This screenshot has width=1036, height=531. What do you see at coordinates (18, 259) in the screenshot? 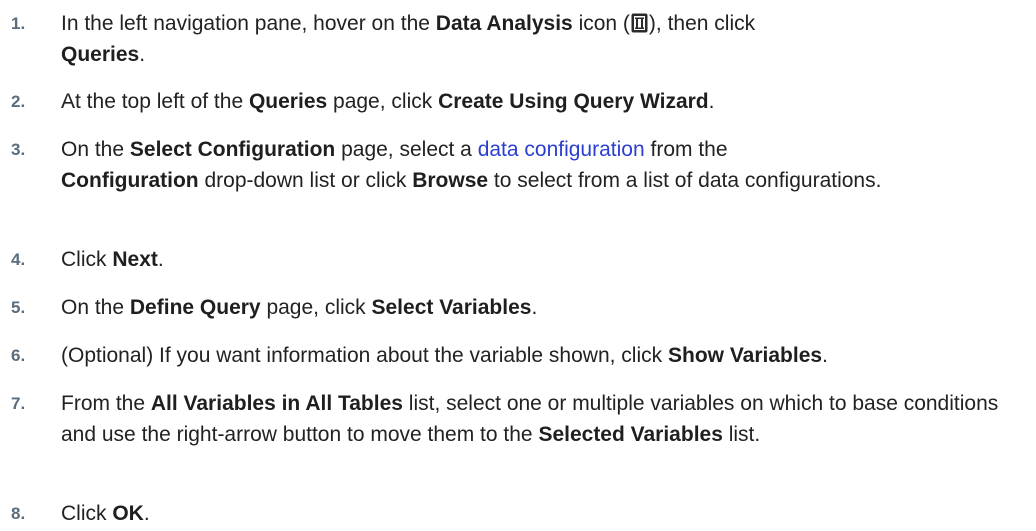
I see `step-number: 4.` at bounding box center [18, 259].